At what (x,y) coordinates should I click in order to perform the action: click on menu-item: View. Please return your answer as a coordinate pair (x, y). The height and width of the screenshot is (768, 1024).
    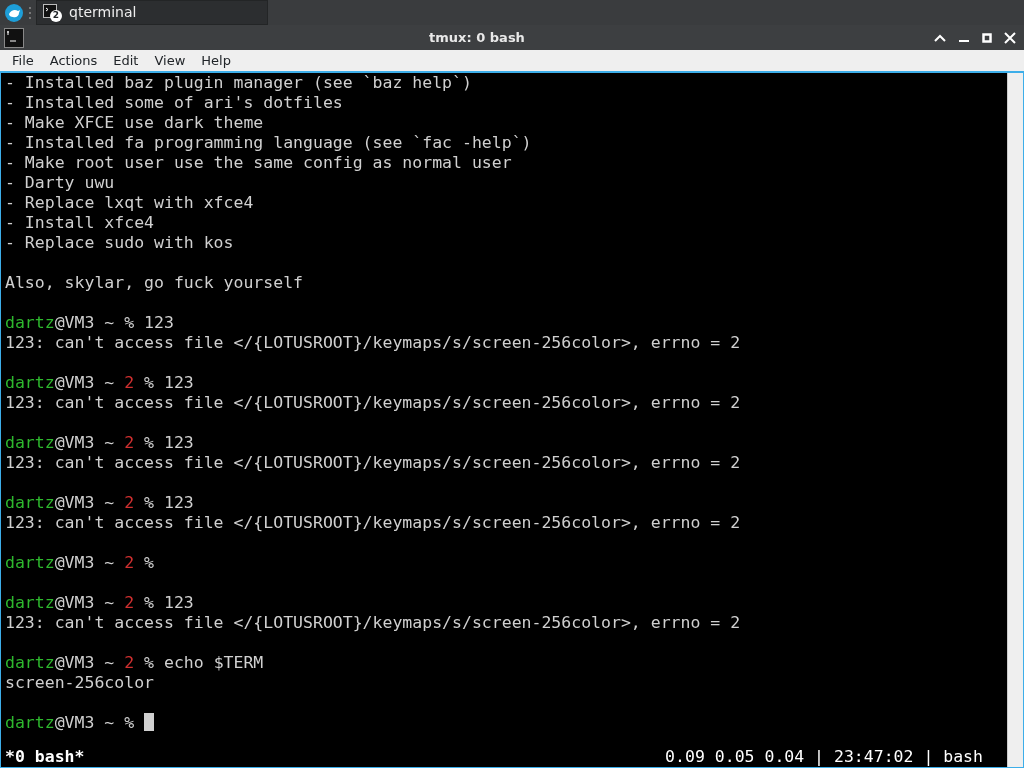
    Looking at the image, I should click on (170, 60).